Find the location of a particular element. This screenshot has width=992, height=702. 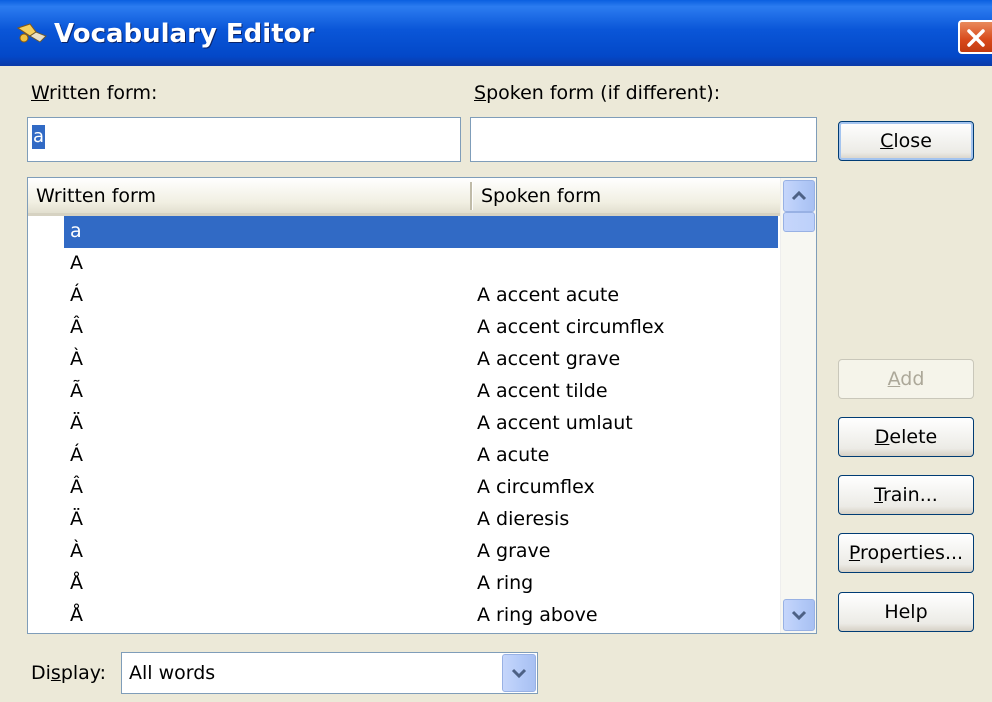

help-button: Help is located at coordinates (906, 612).